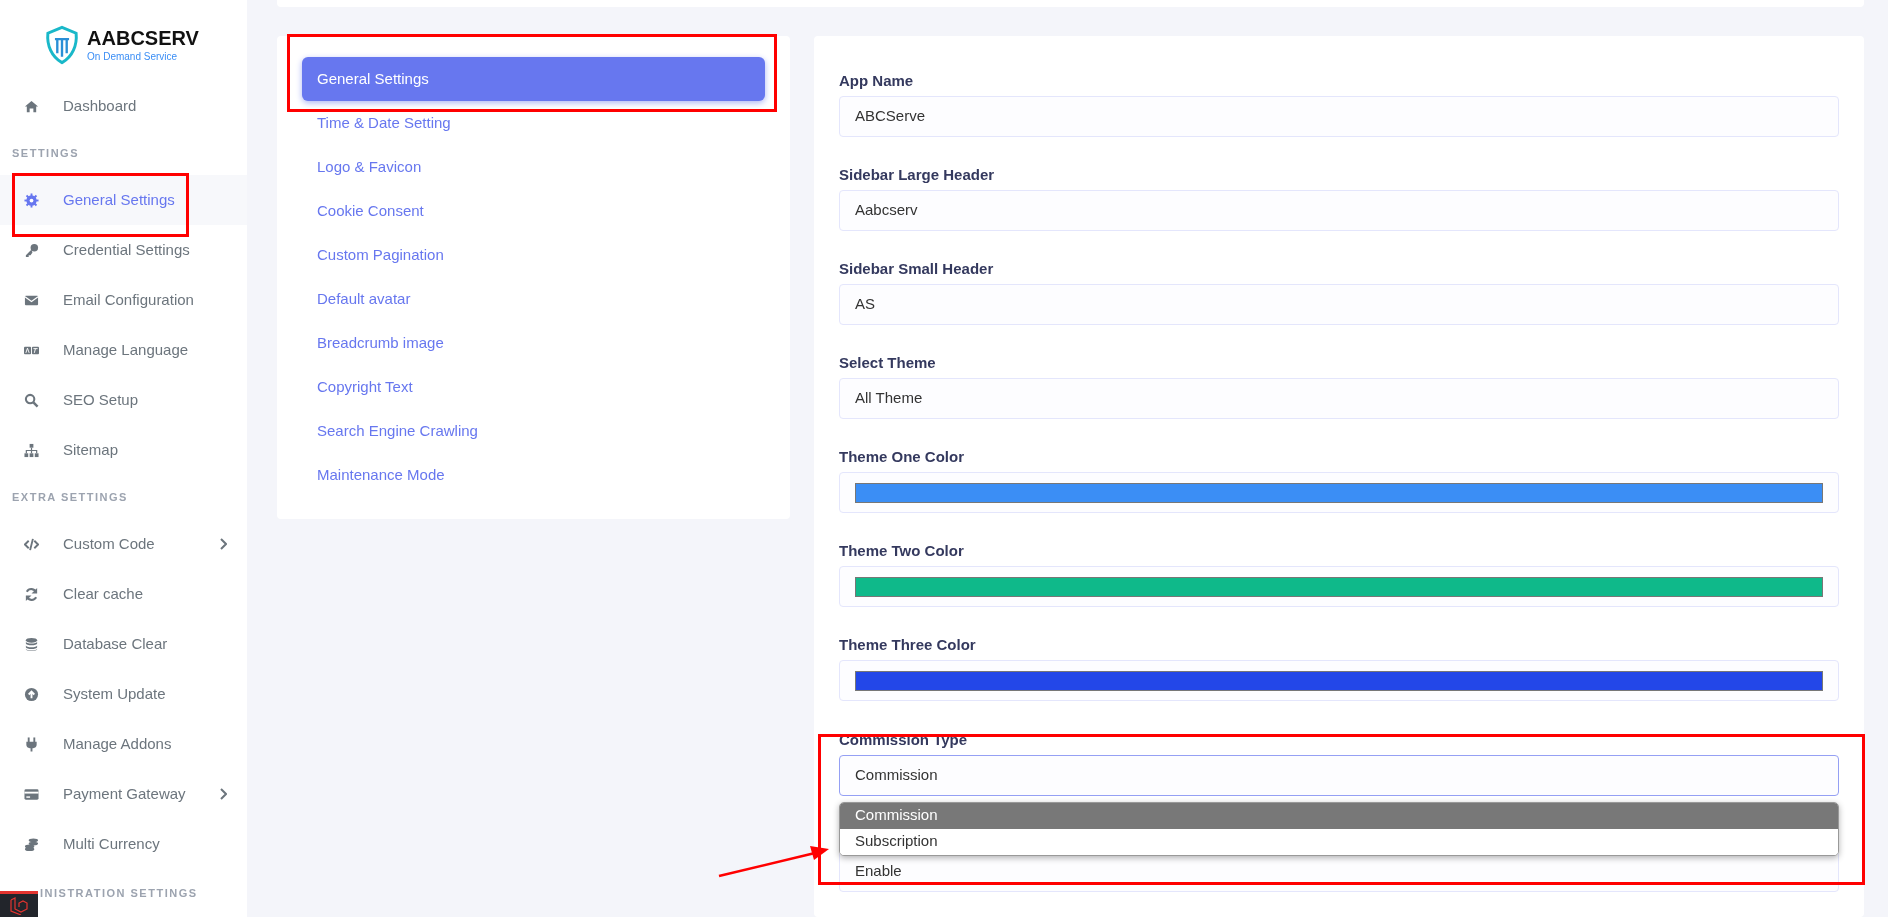 This screenshot has width=1888, height=917. Describe the element at coordinates (533, 431) in the screenshot. I see `settings-menu-item: Search Engine Crawling` at that location.